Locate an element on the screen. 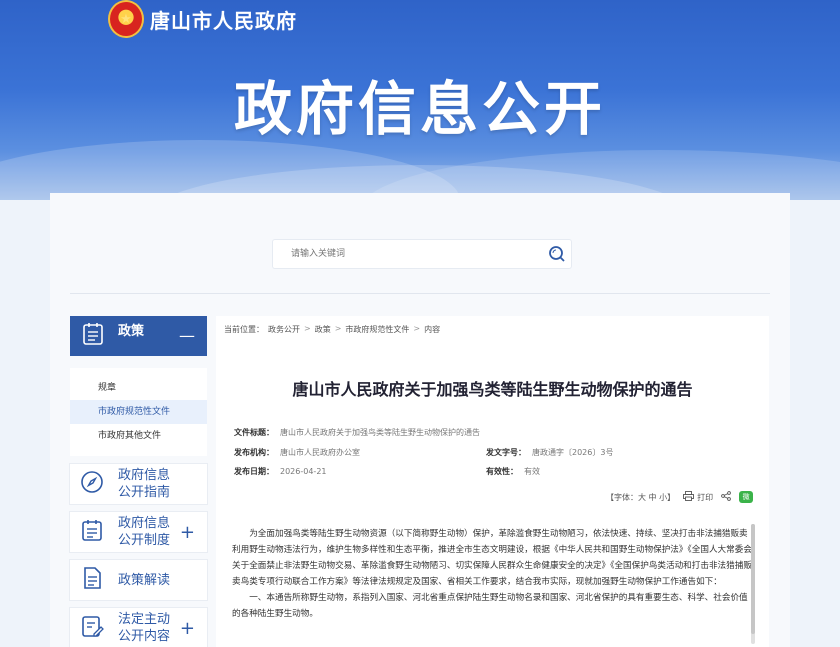 The height and width of the screenshot is (647, 840). sidebar-item-label: 政府信息公开制度 is located at coordinates (144, 532).